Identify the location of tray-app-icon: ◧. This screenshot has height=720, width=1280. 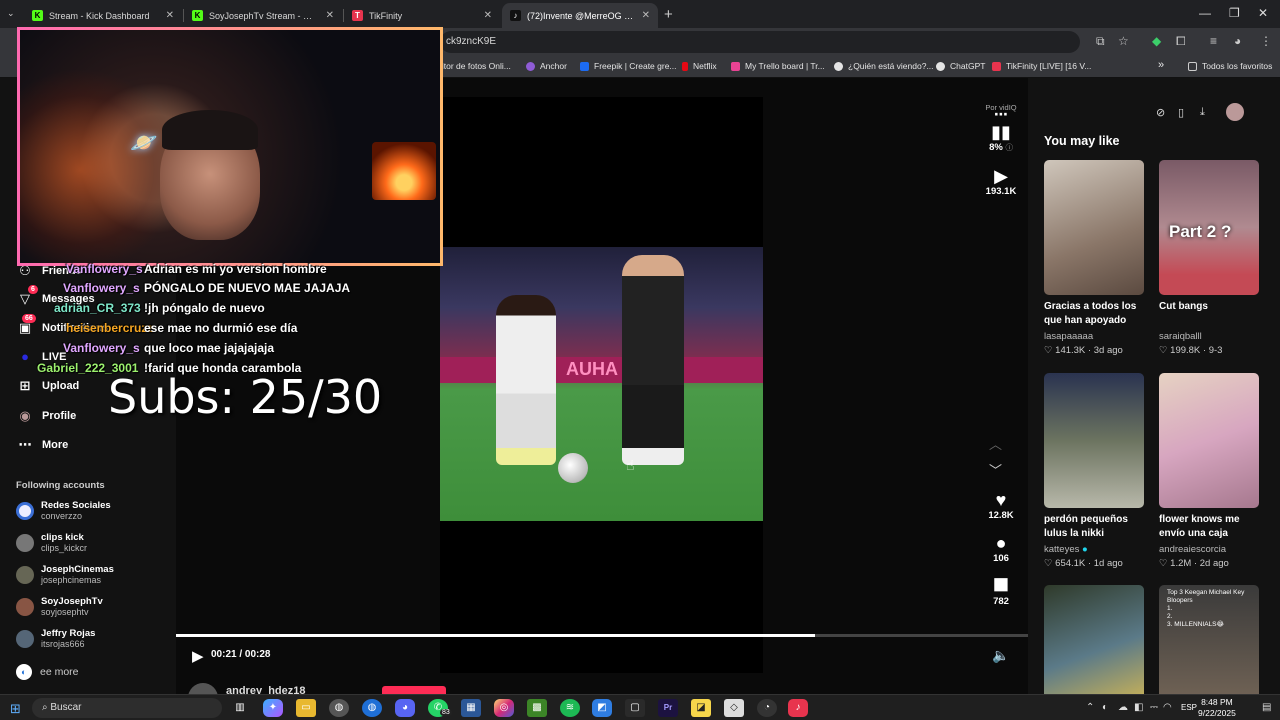
(1138, 707).